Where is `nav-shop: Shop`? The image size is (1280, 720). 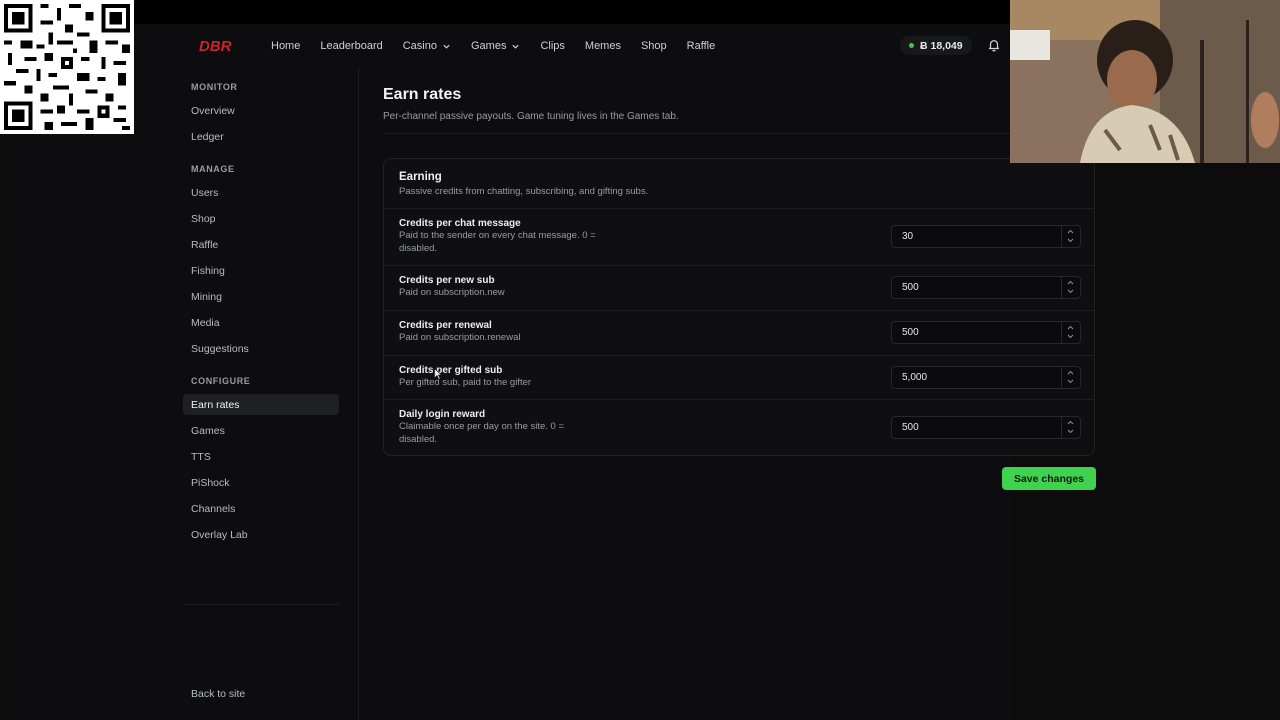
nav-shop: Shop is located at coordinates (654, 46).